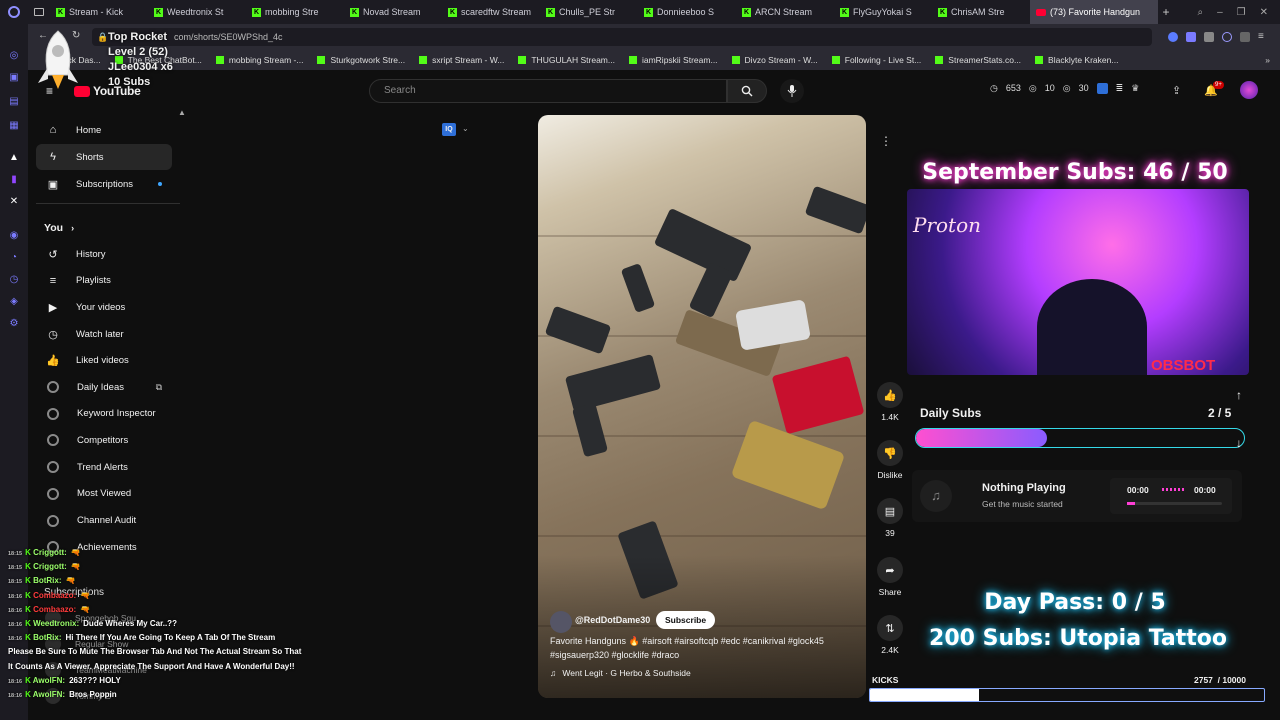 This screenshot has height=720, width=1280. What do you see at coordinates (890, 402) in the screenshot?
I see `like-button: 👍 1.4K` at bounding box center [890, 402].